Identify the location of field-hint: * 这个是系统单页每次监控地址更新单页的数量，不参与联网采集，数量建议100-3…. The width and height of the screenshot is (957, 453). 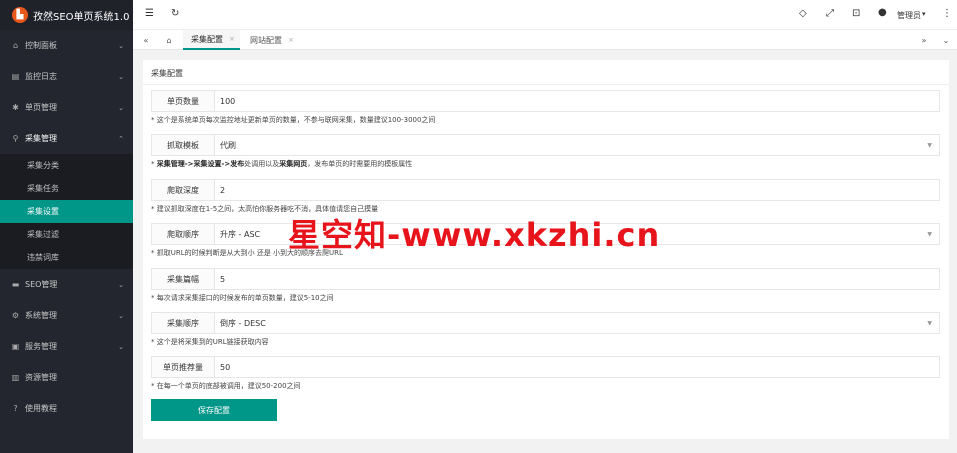
(293, 120).